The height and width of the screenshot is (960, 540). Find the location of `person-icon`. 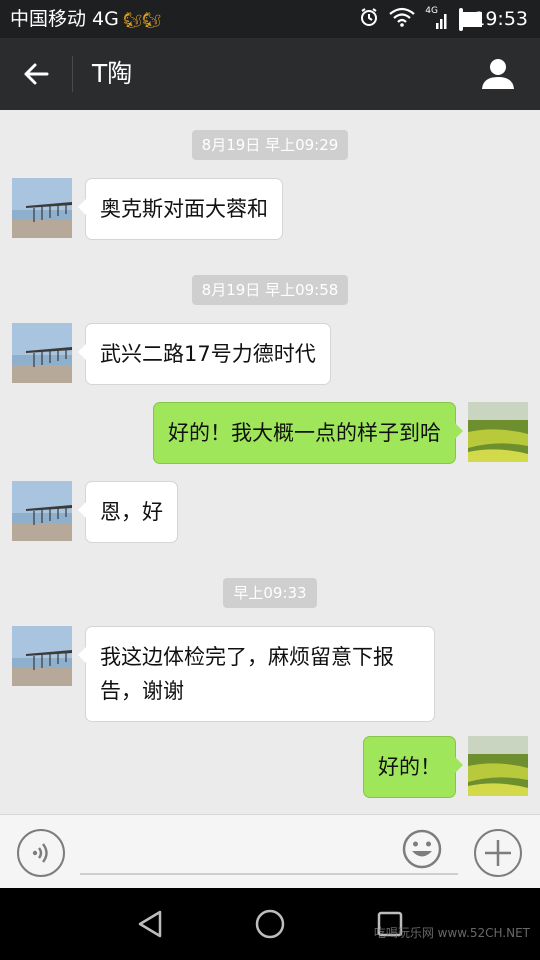

person-icon is located at coordinates (498, 74).